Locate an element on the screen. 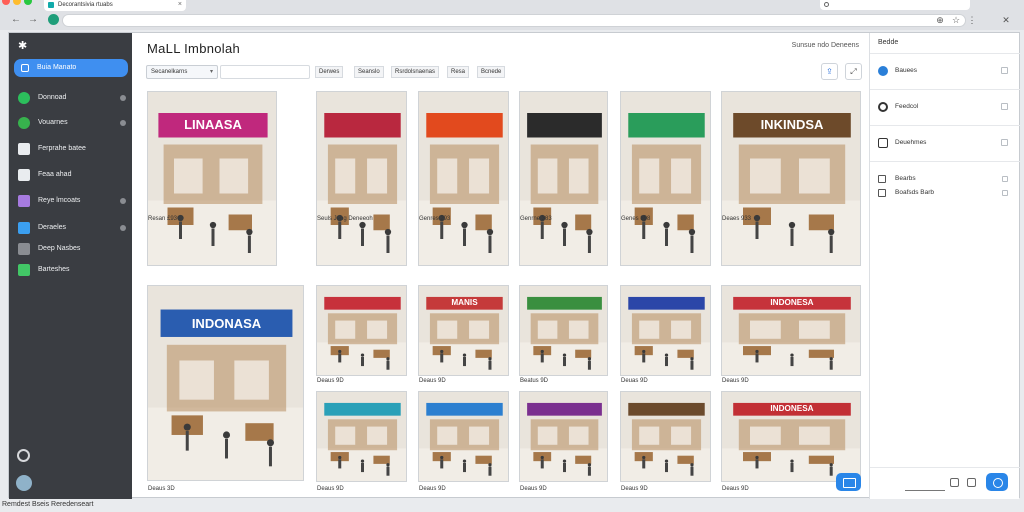  filter-chip: Resa is located at coordinates (458, 72).